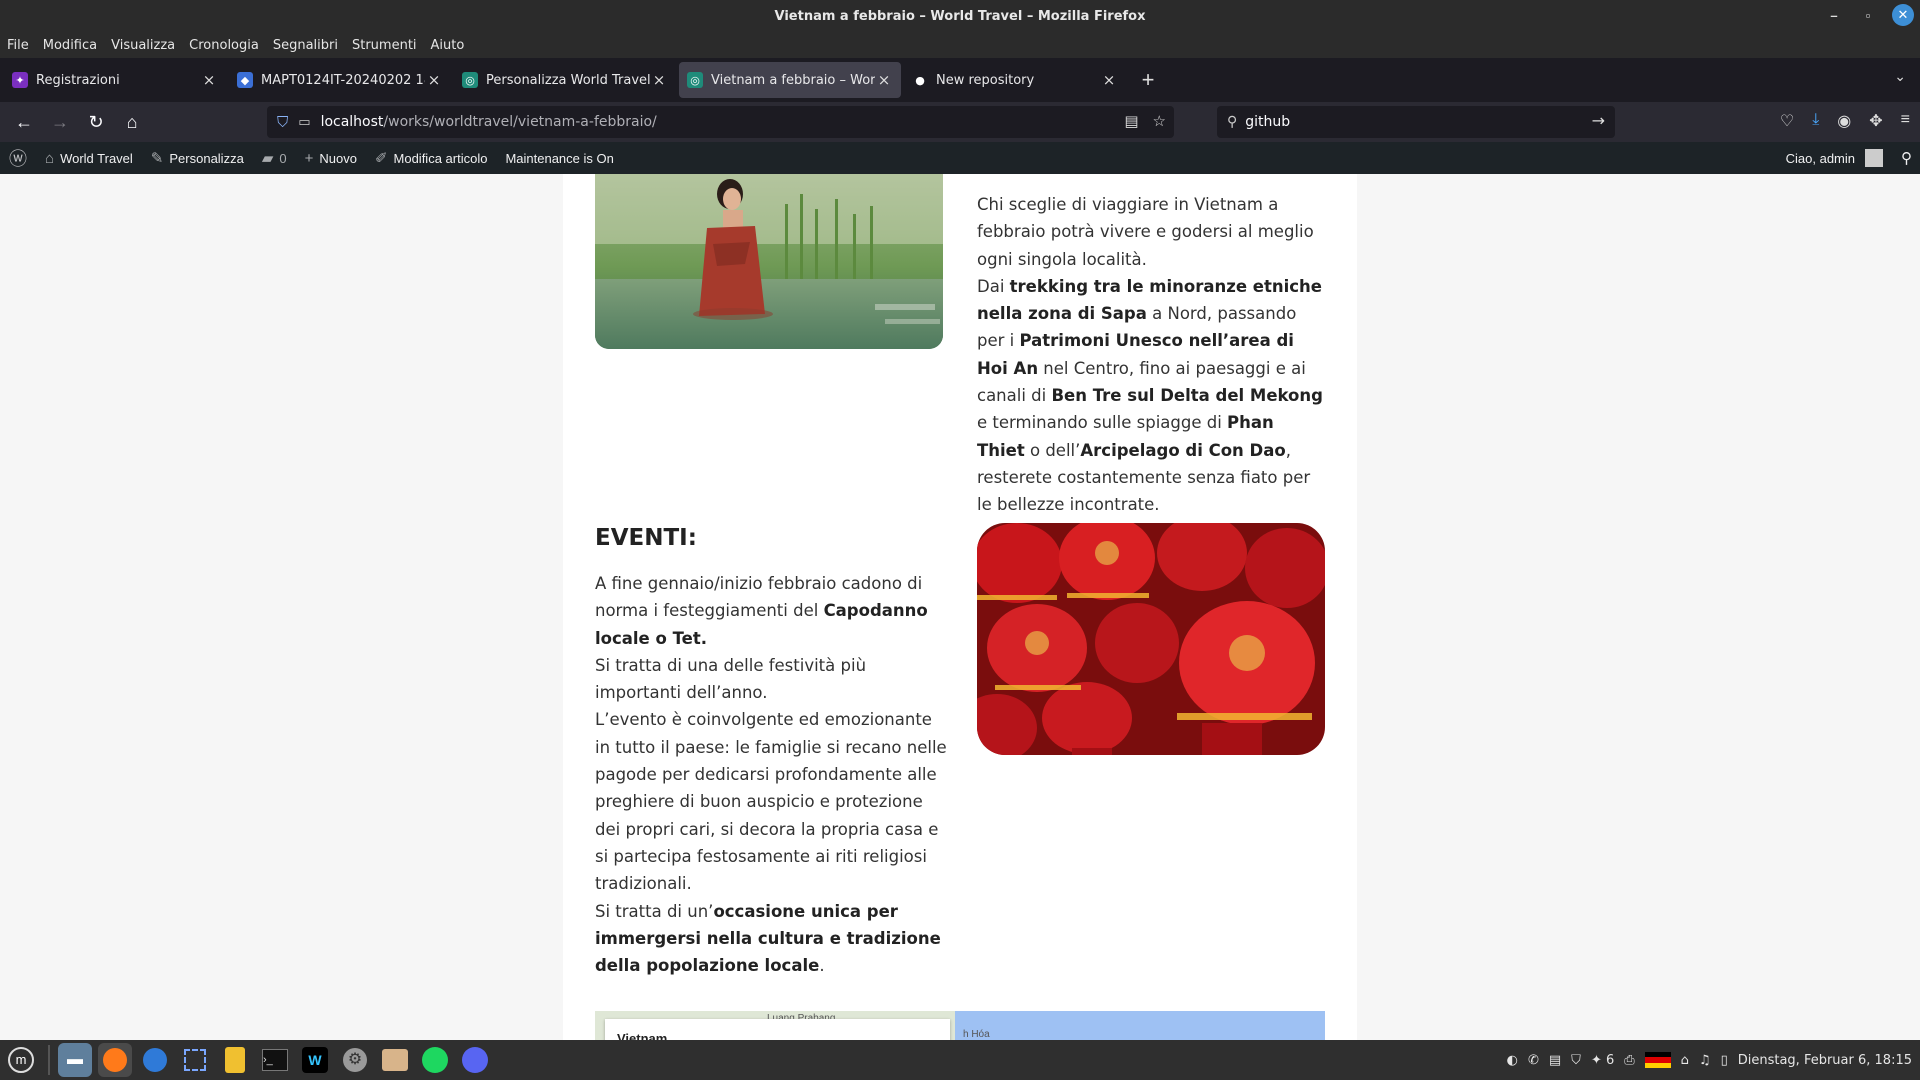 Image resolution: width=1920 pixels, height=1080 pixels. I want to click on lanterns-image, so click(1151, 639).